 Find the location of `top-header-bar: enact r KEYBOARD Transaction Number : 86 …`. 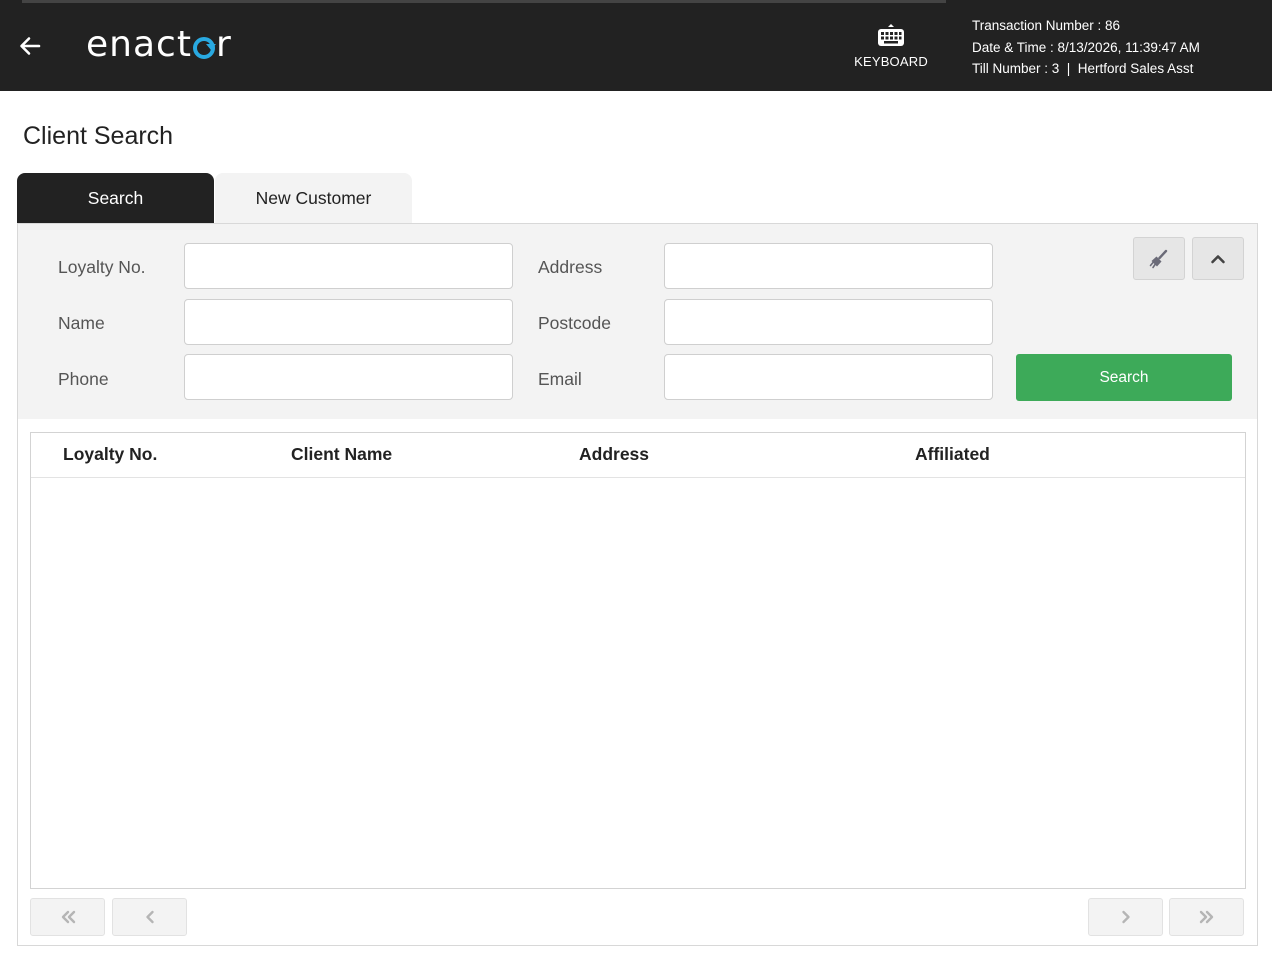

top-header-bar: enact r KEYBOARD Transaction Number : 86 … is located at coordinates (636, 45).